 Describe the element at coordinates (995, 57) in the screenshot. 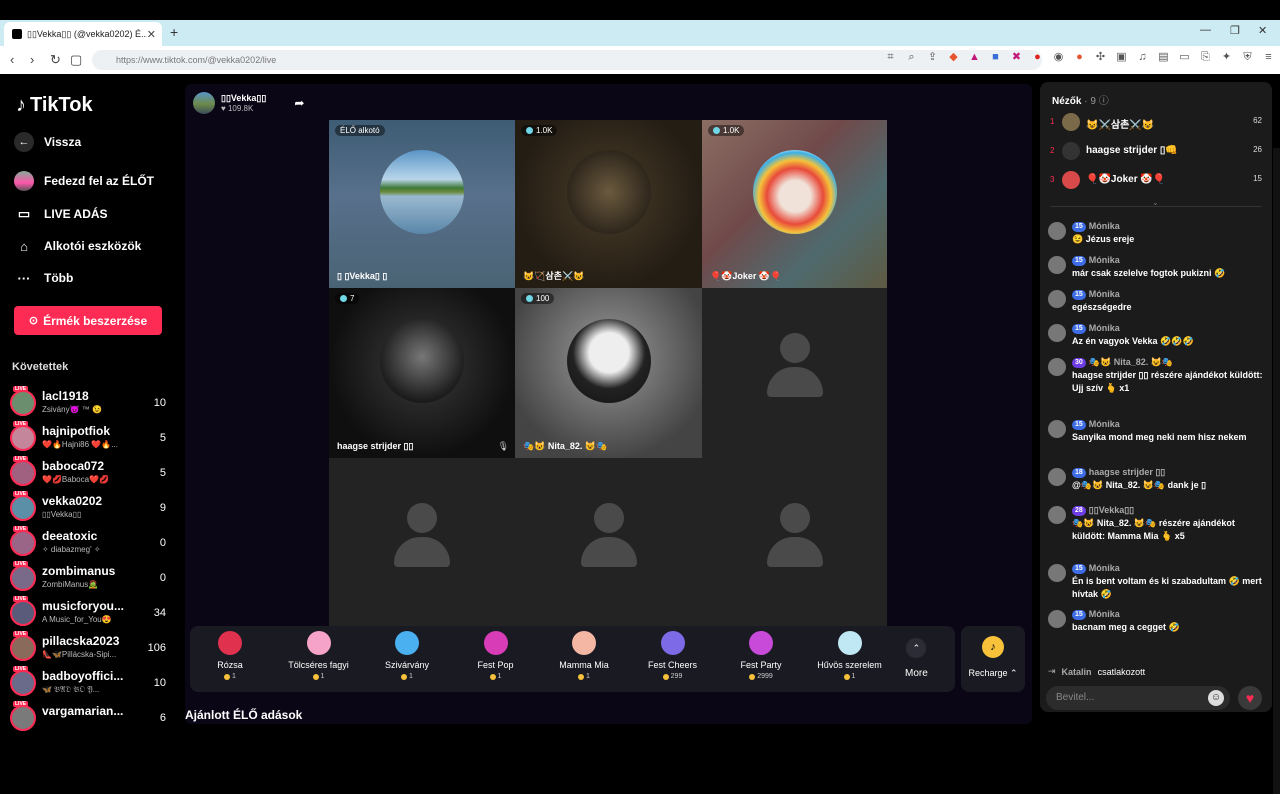

I see `extension-icon: ■` at that location.